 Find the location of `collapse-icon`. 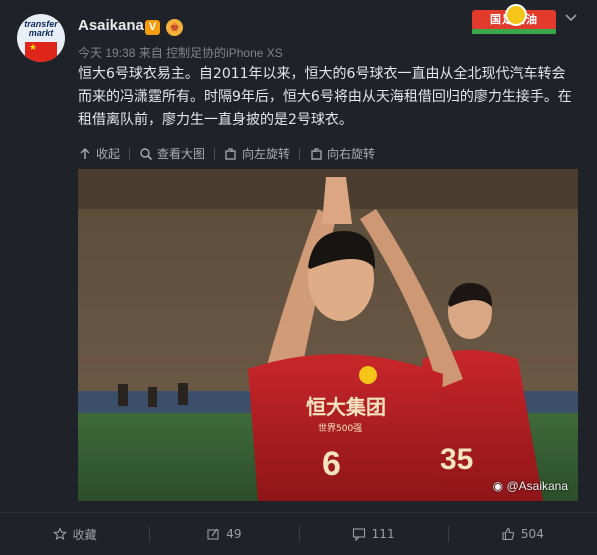

collapse-icon is located at coordinates (85, 153).